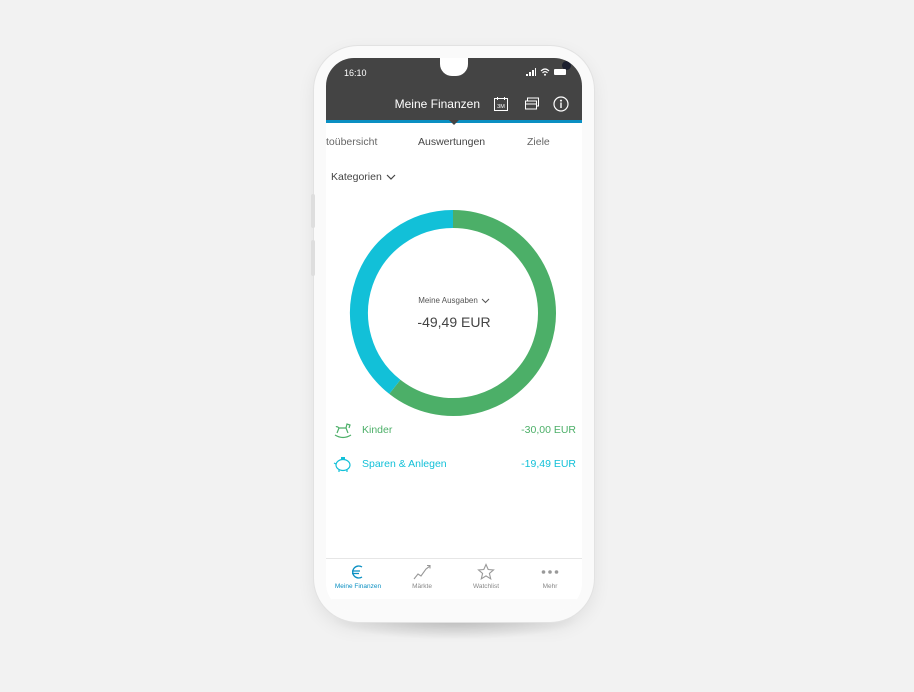 This screenshot has width=914, height=692. What do you see at coordinates (501, 107) in the screenshot?
I see `period-label: 3M` at bounding box center [501, 107].